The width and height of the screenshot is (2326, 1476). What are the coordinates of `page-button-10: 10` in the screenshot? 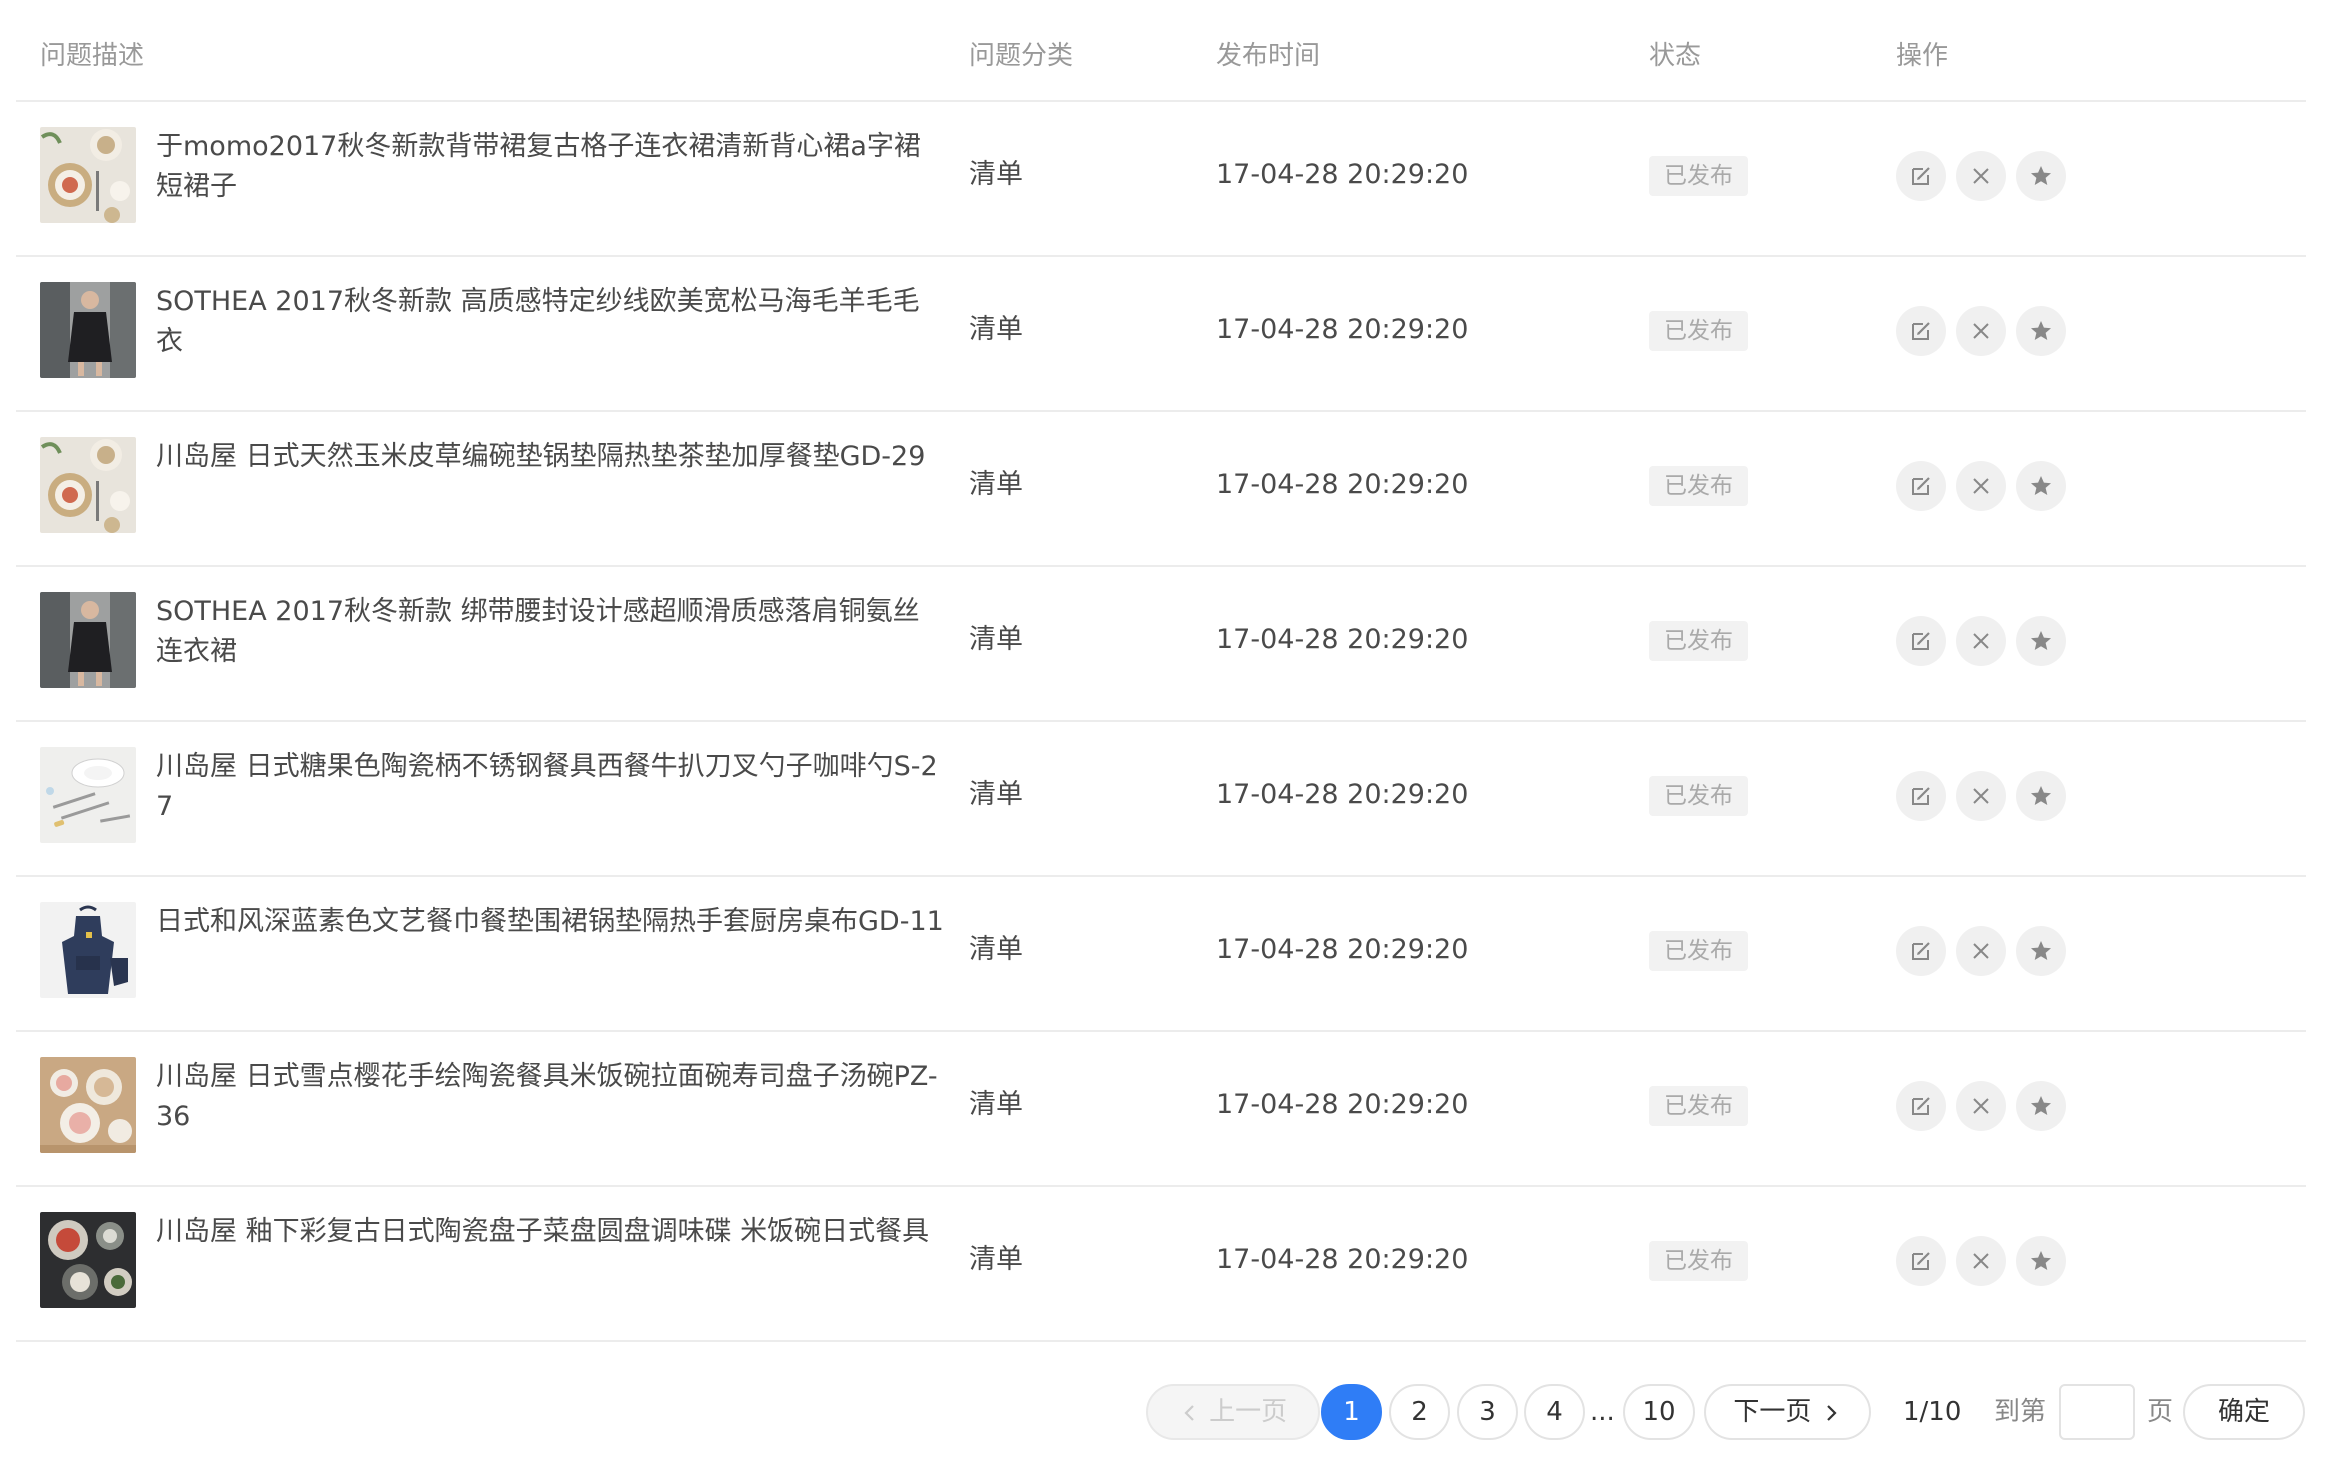 It's located at (1659, 1412).